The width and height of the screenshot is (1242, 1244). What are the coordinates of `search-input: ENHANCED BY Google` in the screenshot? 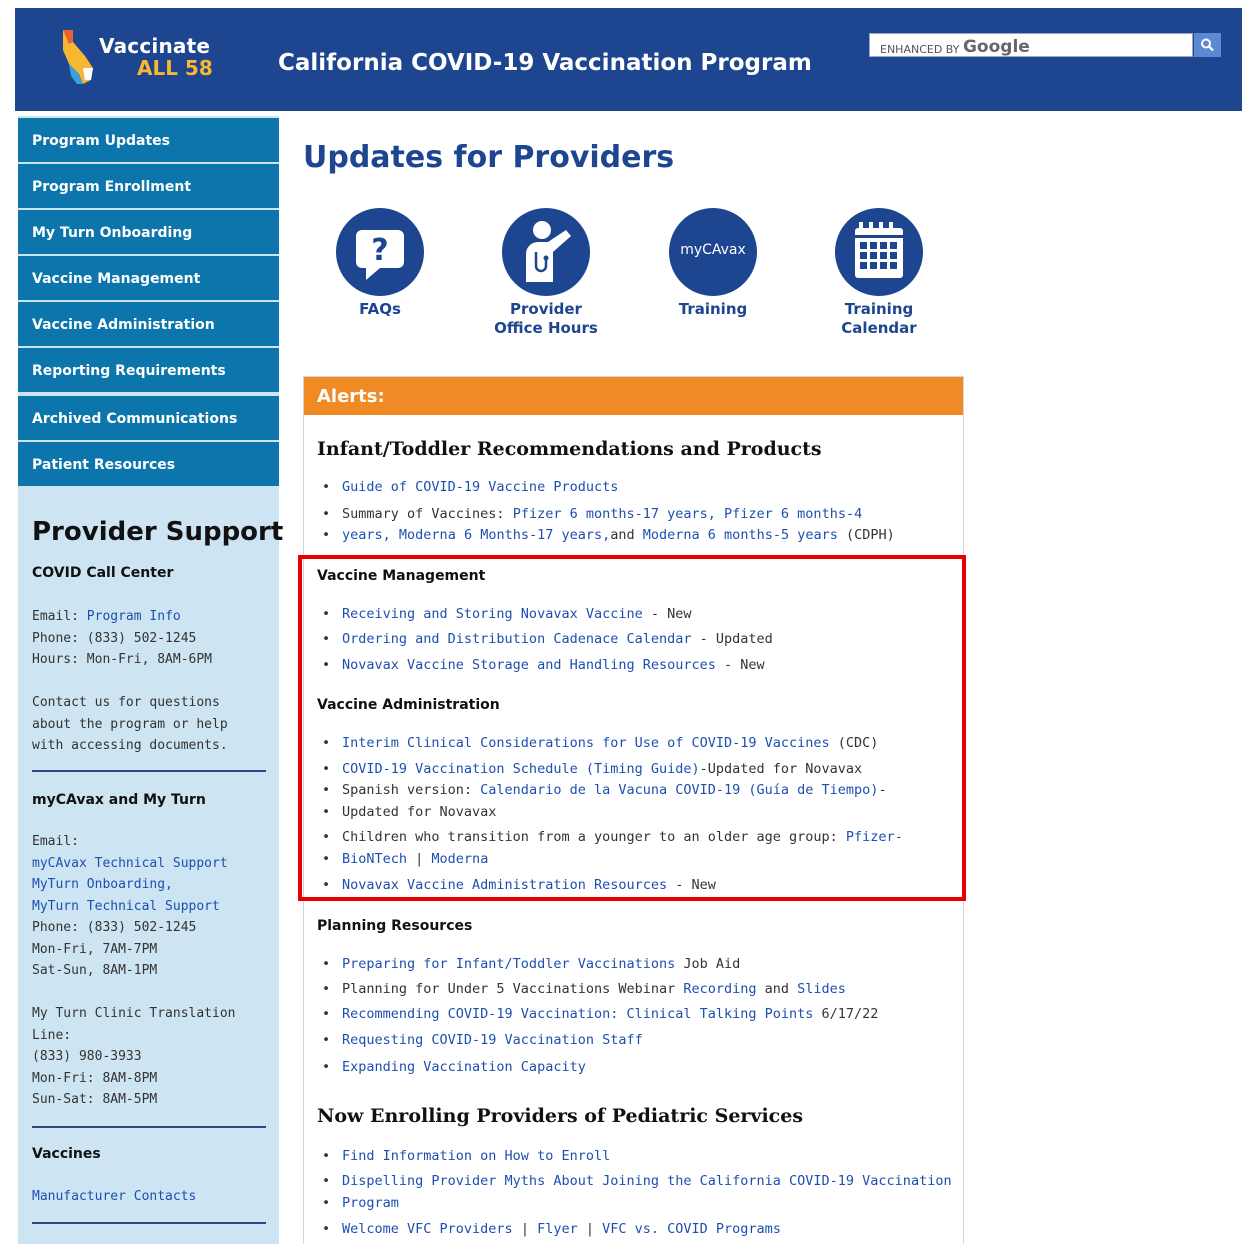 It's located at (1031, 45).